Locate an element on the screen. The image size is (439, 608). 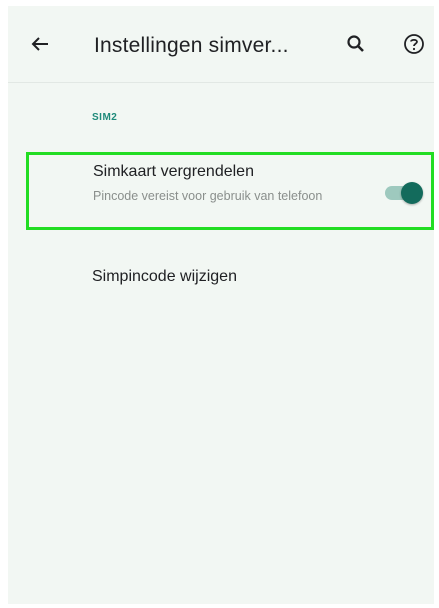
help-circle-icon is located at coordinates (414, 44).